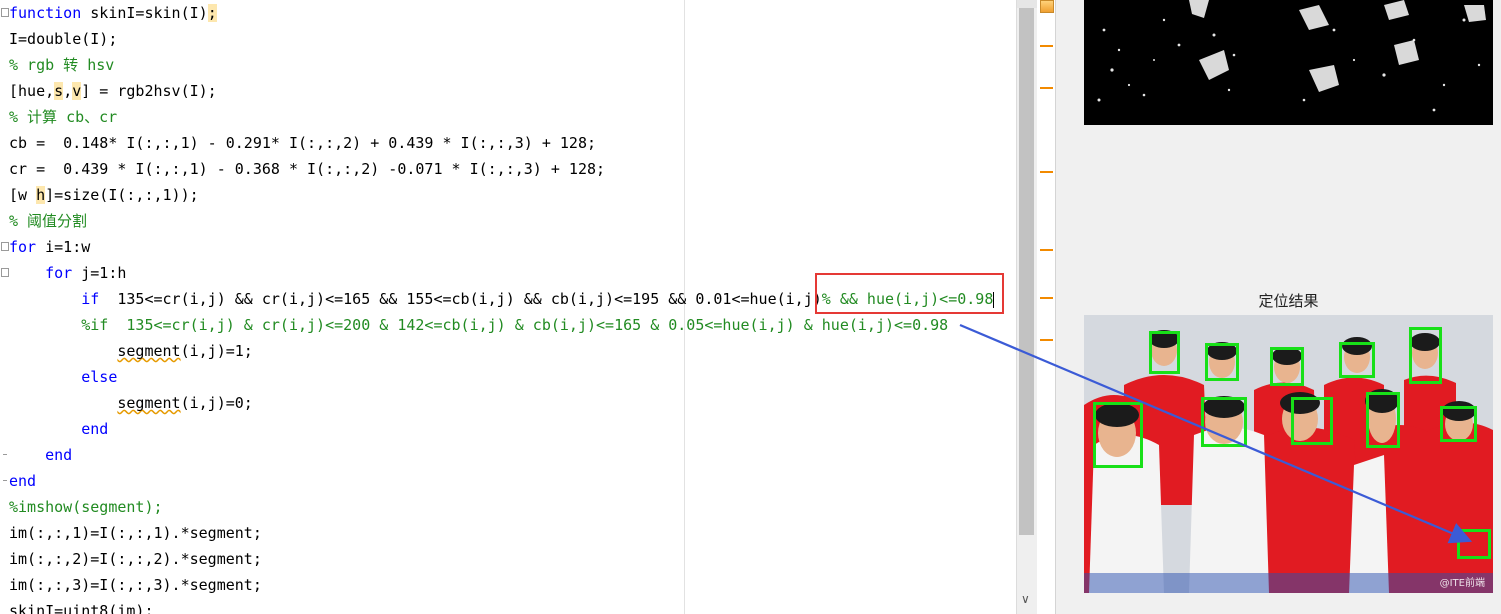 Image resolution: width=1501 pixels, height=614 pixels. I want to click on code-token: i=1:w, so click(63, 247).